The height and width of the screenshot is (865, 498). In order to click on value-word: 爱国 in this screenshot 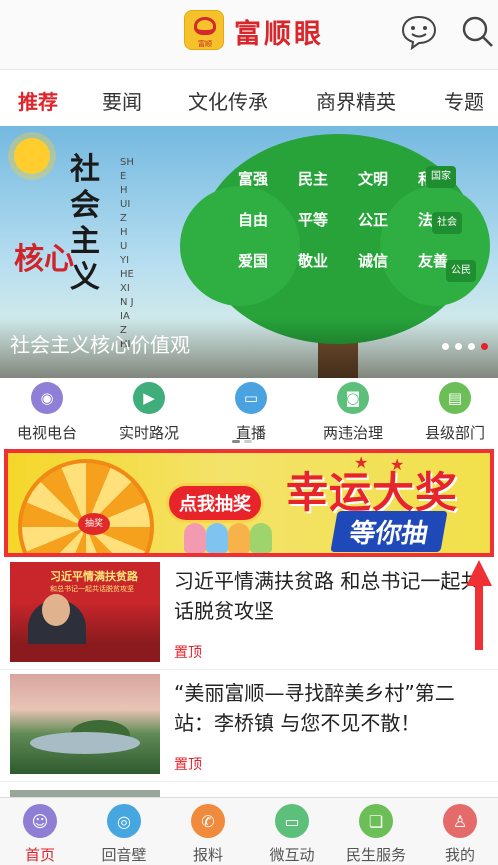, I will do `click(253, 261)`.